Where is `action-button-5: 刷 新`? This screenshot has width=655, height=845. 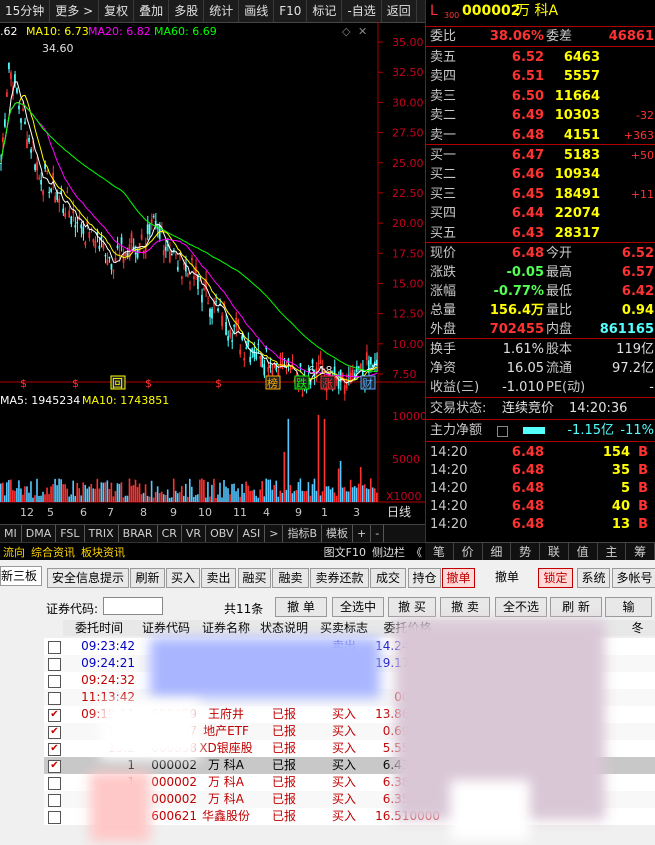 action-button-5: 刷 新 is located at coordinates (576, 607).